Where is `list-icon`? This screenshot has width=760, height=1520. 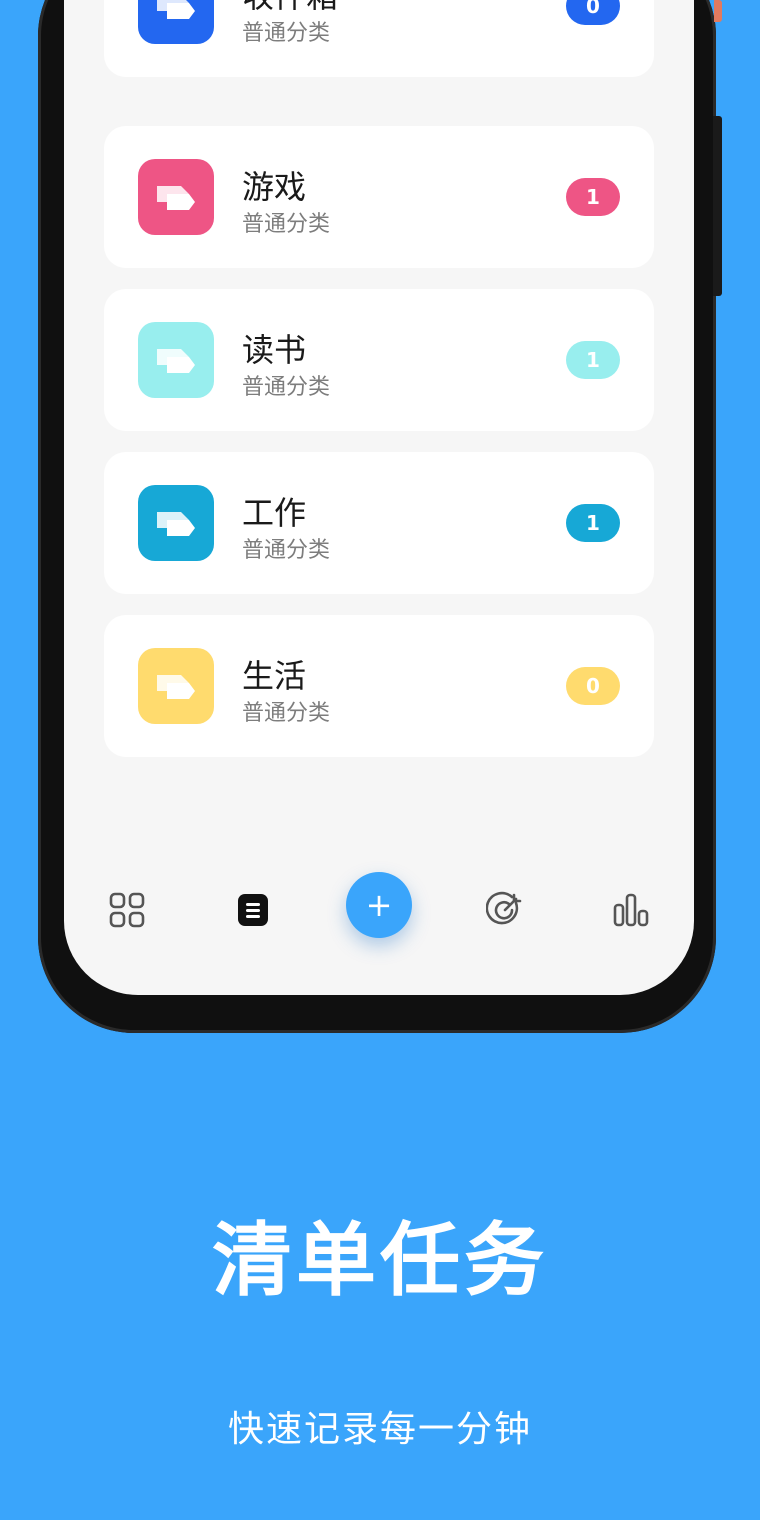
list-icon is located at coordinates (253, 910).